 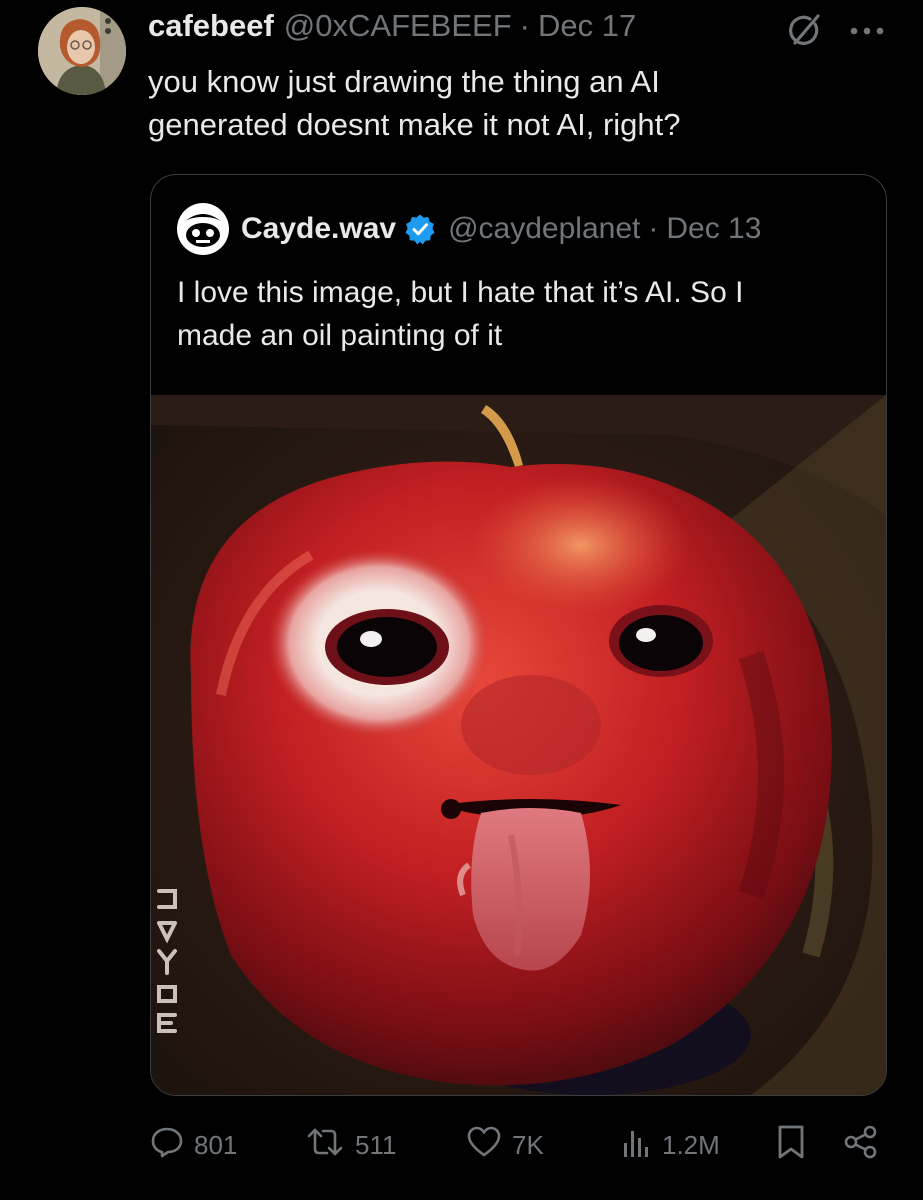 I want to click on repost-button: 511, so click(x=350, y=1145).